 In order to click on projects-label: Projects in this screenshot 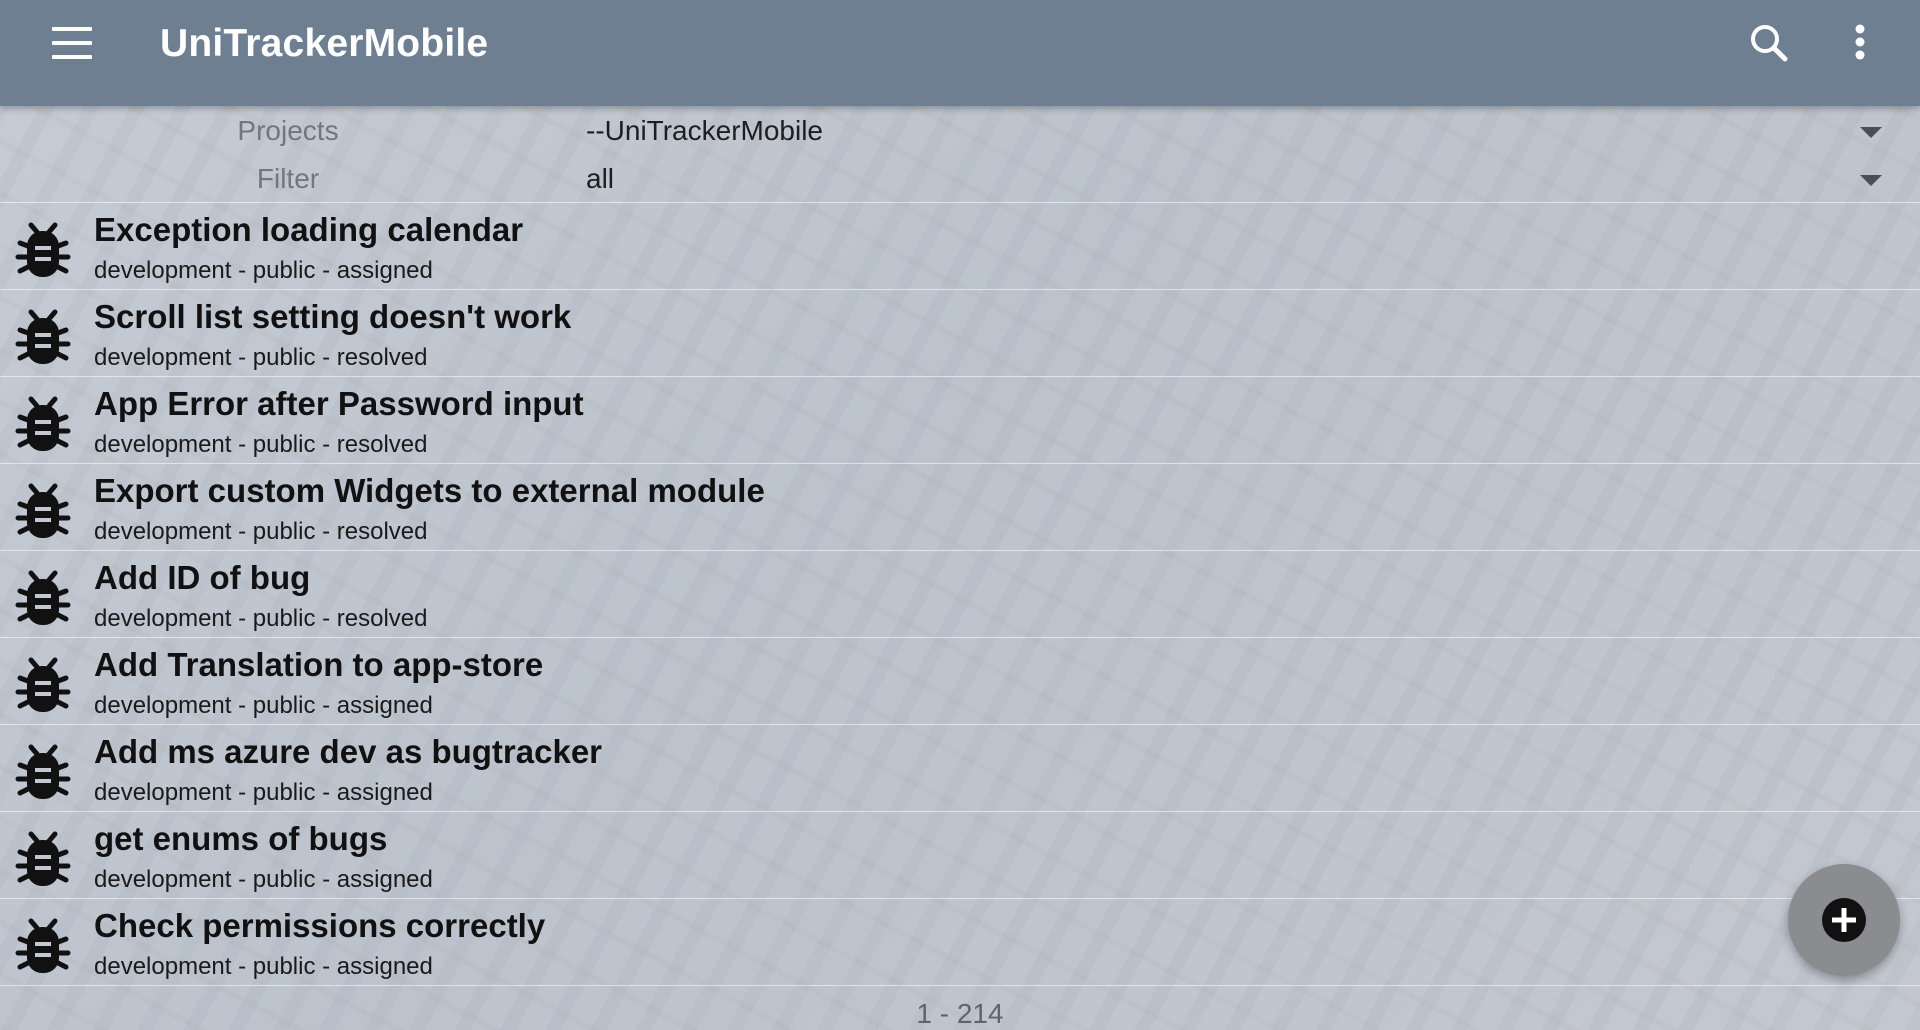, I will do `click(288, 130)`.